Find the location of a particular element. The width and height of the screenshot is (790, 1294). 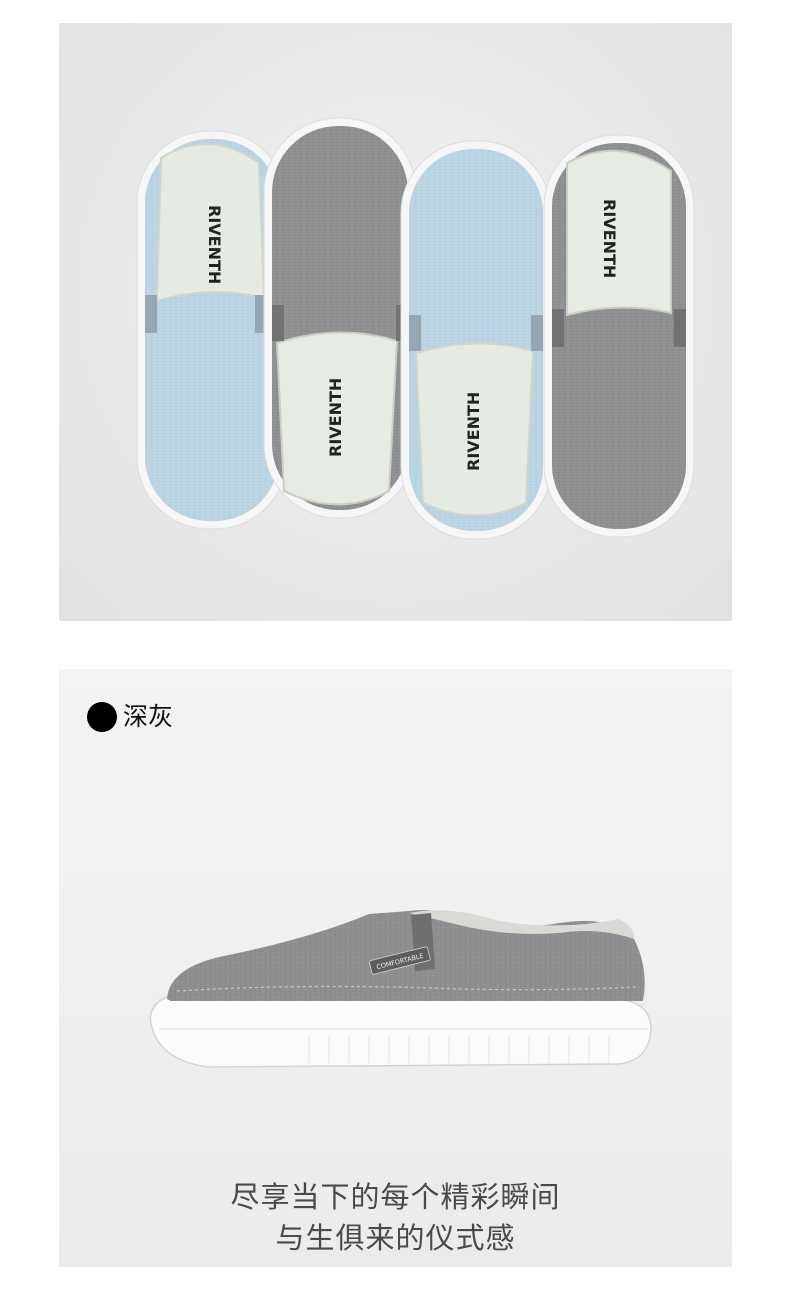

shoe-4-brand-text: RIVENTH is located at coordinates (609, 238).